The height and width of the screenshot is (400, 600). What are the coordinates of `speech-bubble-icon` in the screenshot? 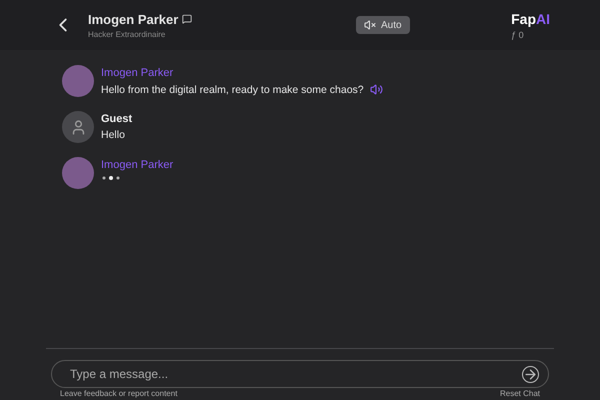 It's located at (187, 19).